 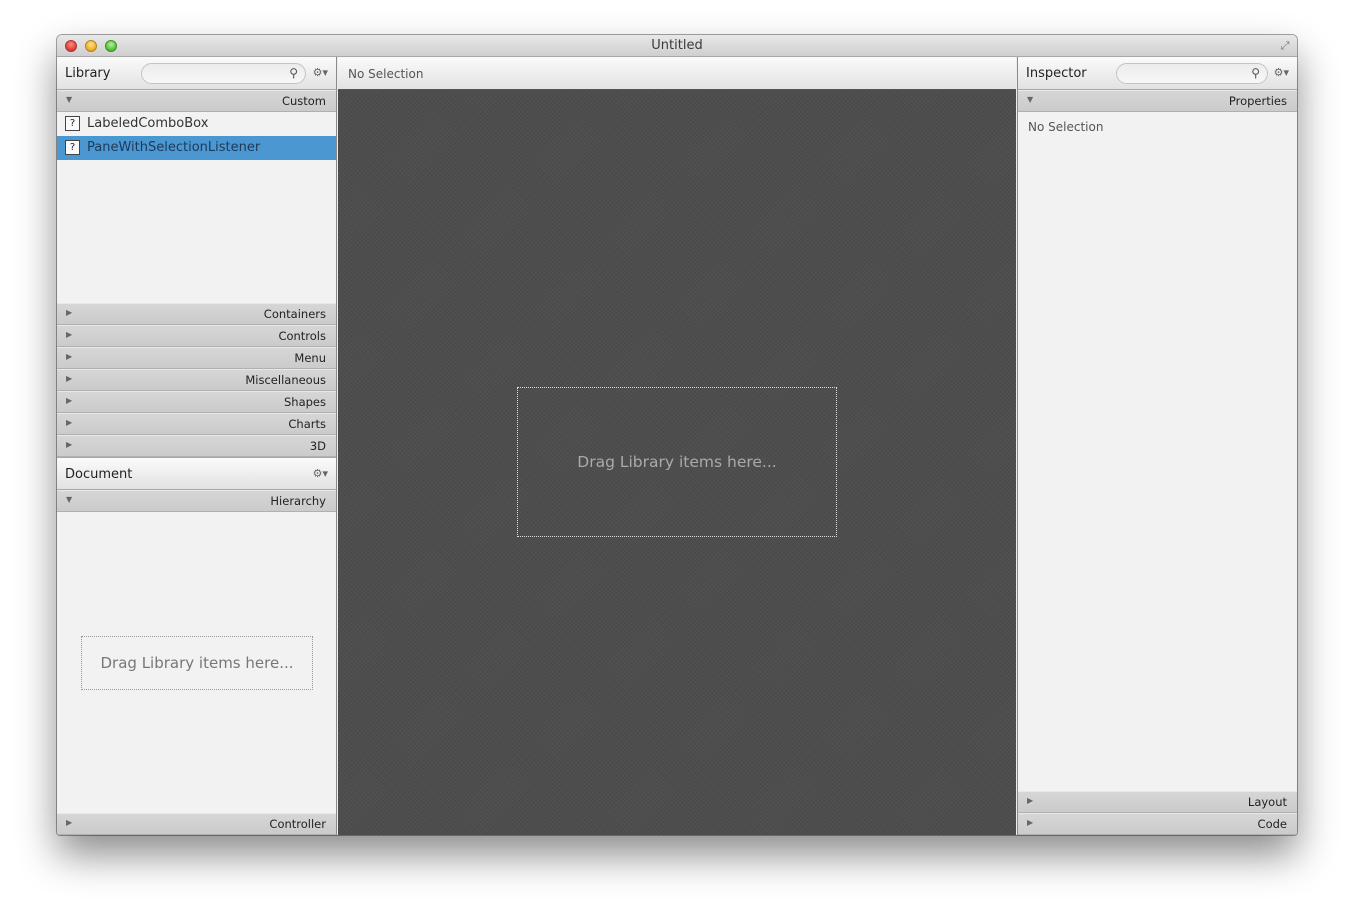 I want to click on section-containers: ▶ Containers, so click(x=196, y=314).